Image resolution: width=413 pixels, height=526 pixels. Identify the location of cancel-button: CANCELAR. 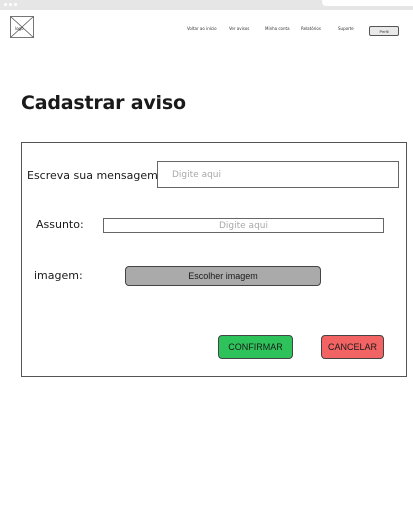
(352, 347).